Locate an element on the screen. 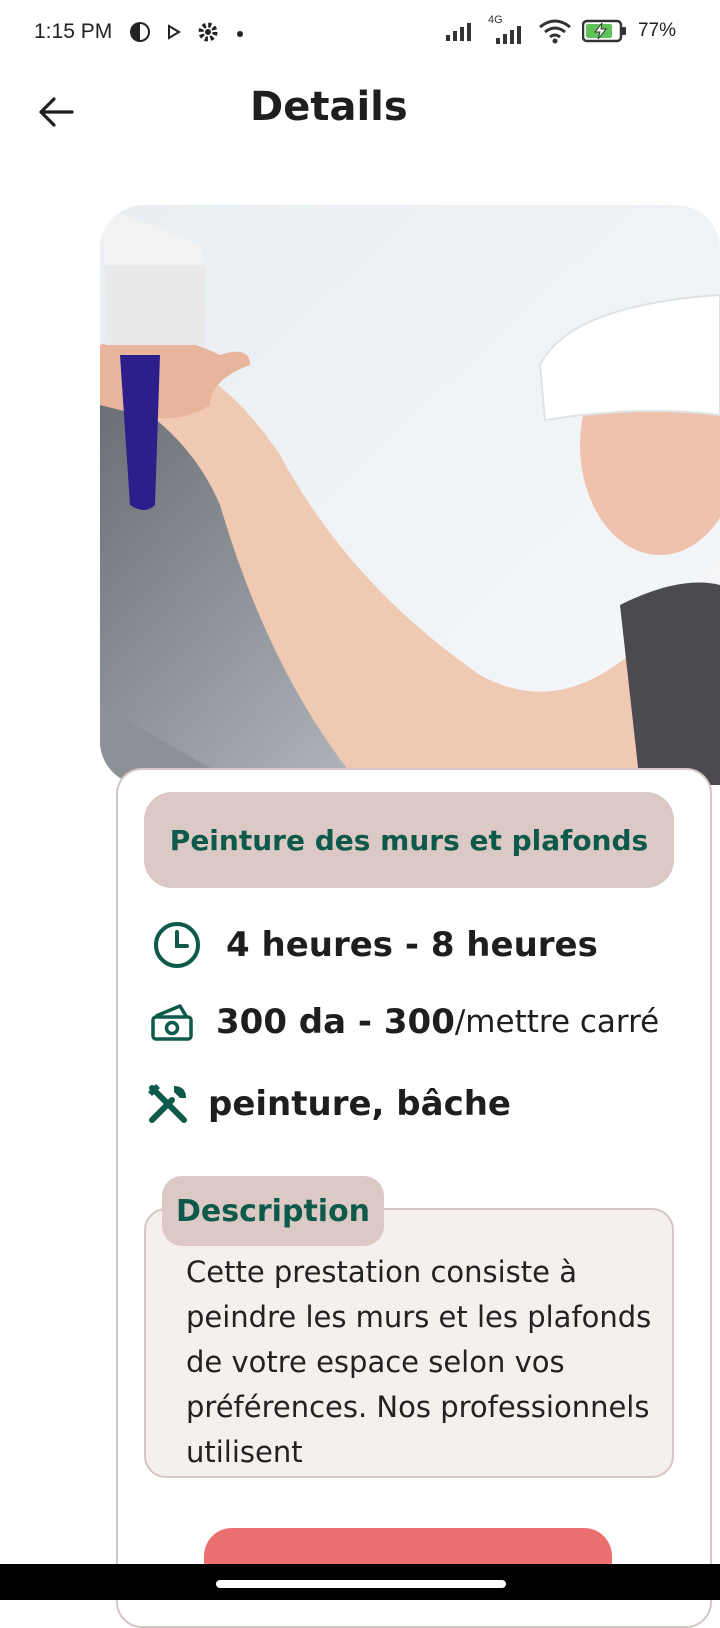 This screenshot has width=720, height=1628. price-unit: /mettre carré is located at coordinates (557, 1022).